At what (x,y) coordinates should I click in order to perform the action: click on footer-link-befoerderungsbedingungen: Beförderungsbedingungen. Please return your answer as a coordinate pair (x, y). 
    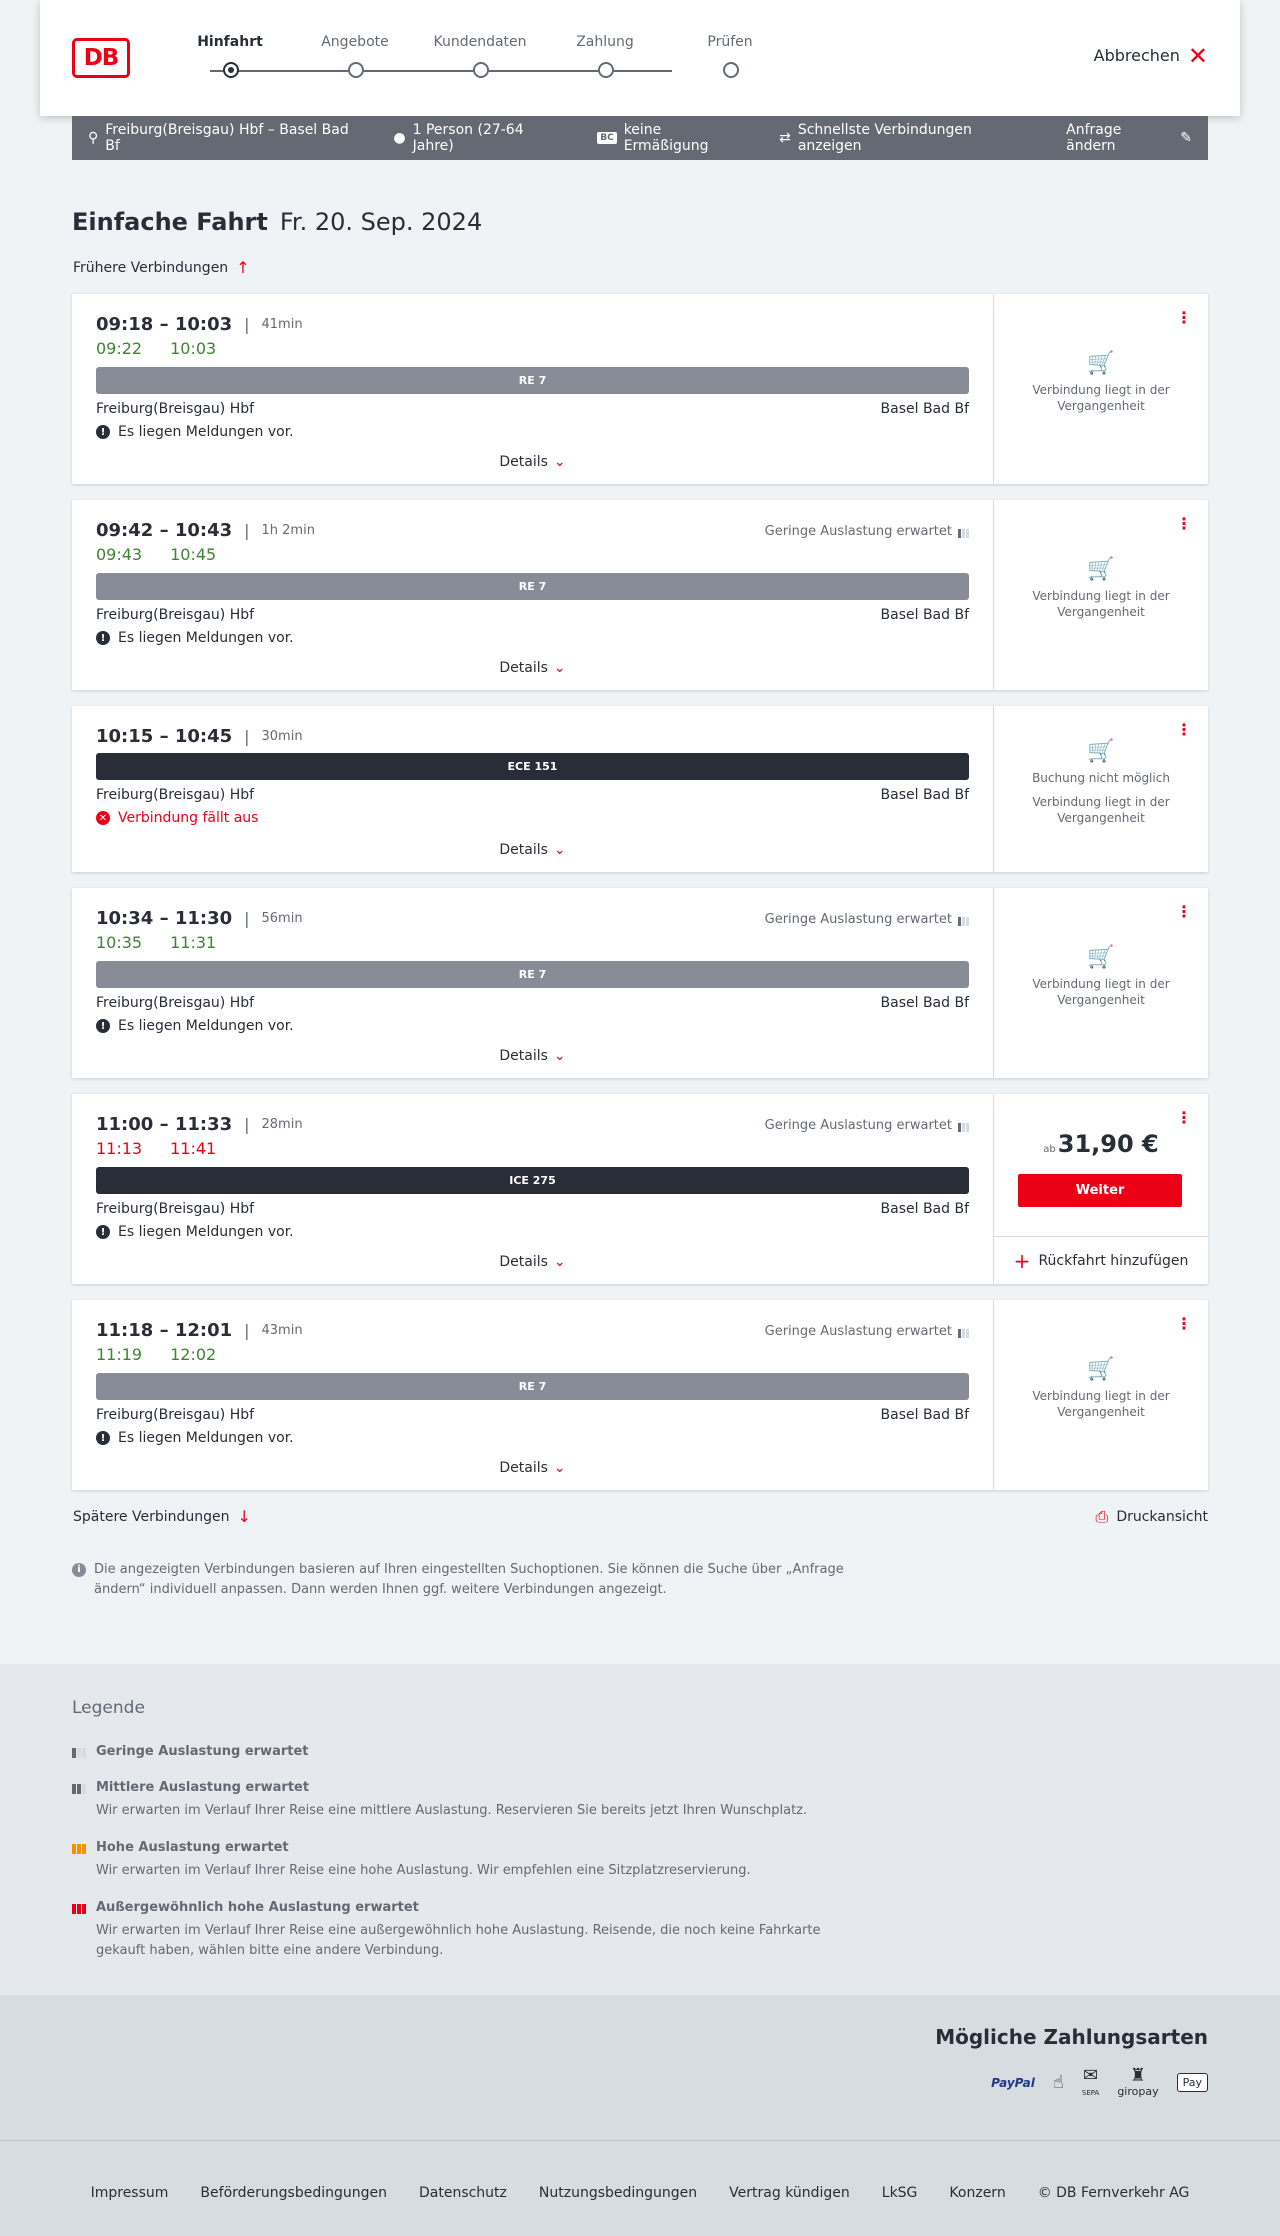
    Looking at the image, I should click on (293, 2193).